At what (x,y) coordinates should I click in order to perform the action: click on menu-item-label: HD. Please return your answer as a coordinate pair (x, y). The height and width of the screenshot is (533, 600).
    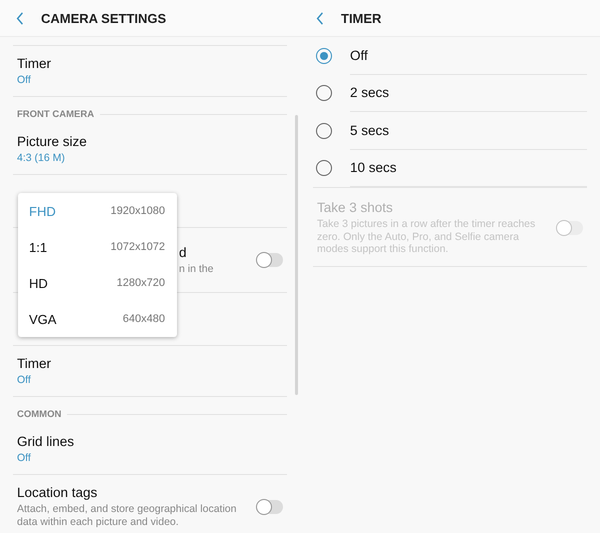
    Looking at the image, I should click on (38, 283).